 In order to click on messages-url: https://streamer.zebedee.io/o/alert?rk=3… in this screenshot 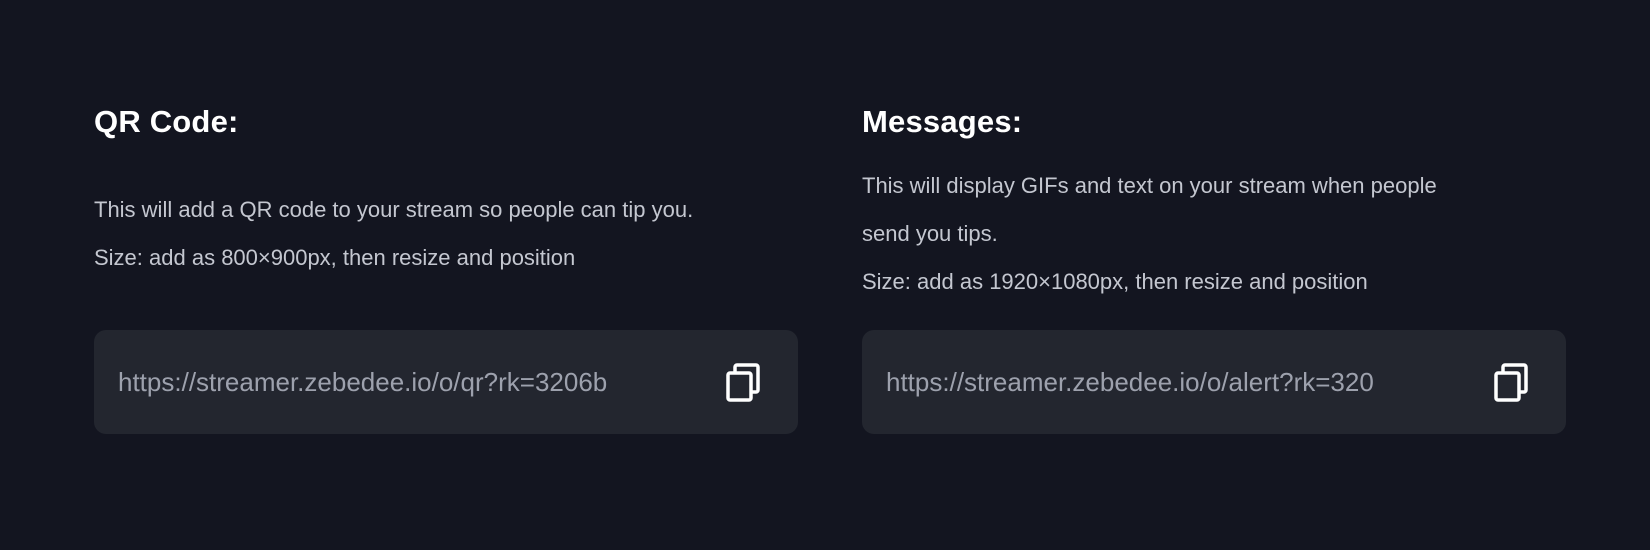, I will do `click(1166, 382)`.